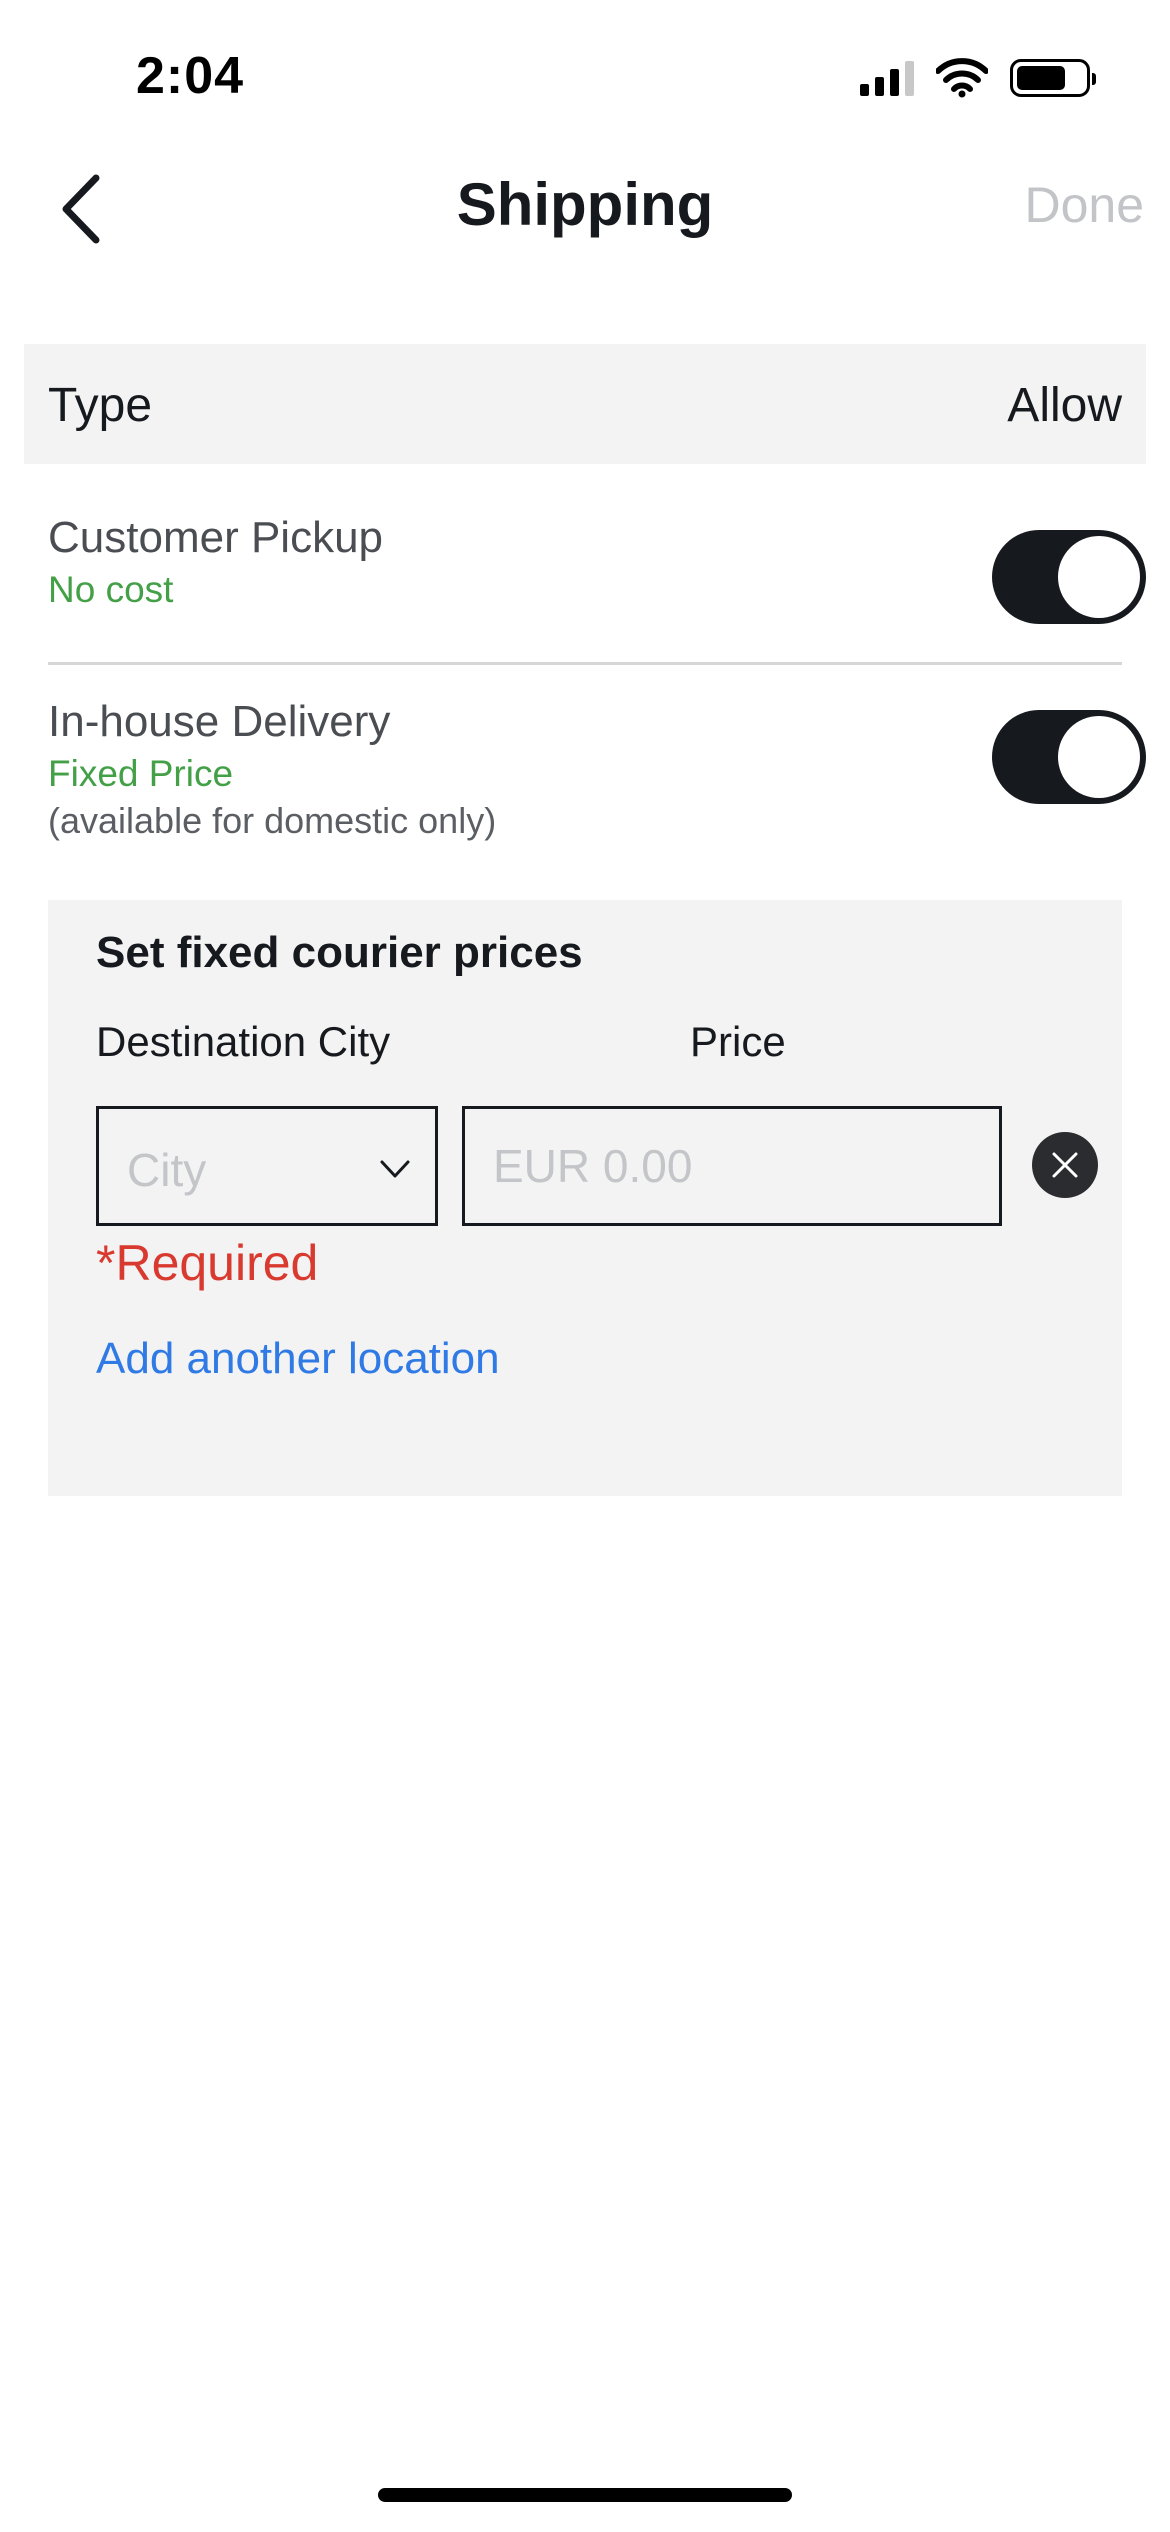 This screenshot has height=2532, width=1170. Describe the element at coordinates (1064, 405) in the screenshot. I see `allow-label: Allow` at that location.